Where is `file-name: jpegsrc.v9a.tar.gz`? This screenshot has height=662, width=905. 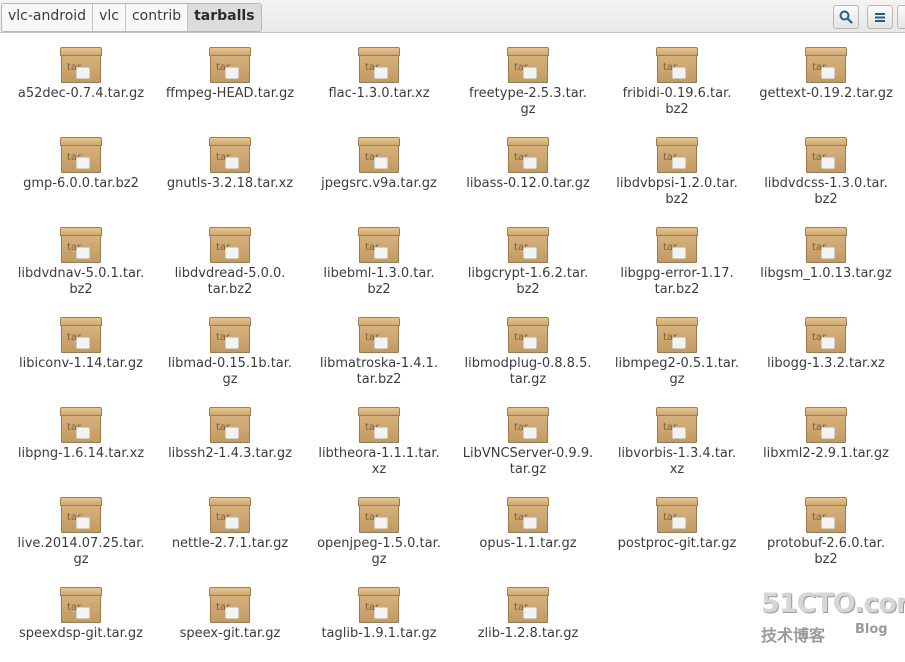
file-name: jpegsrc.v9a.tar.gz is located at coordinates (379, 184).